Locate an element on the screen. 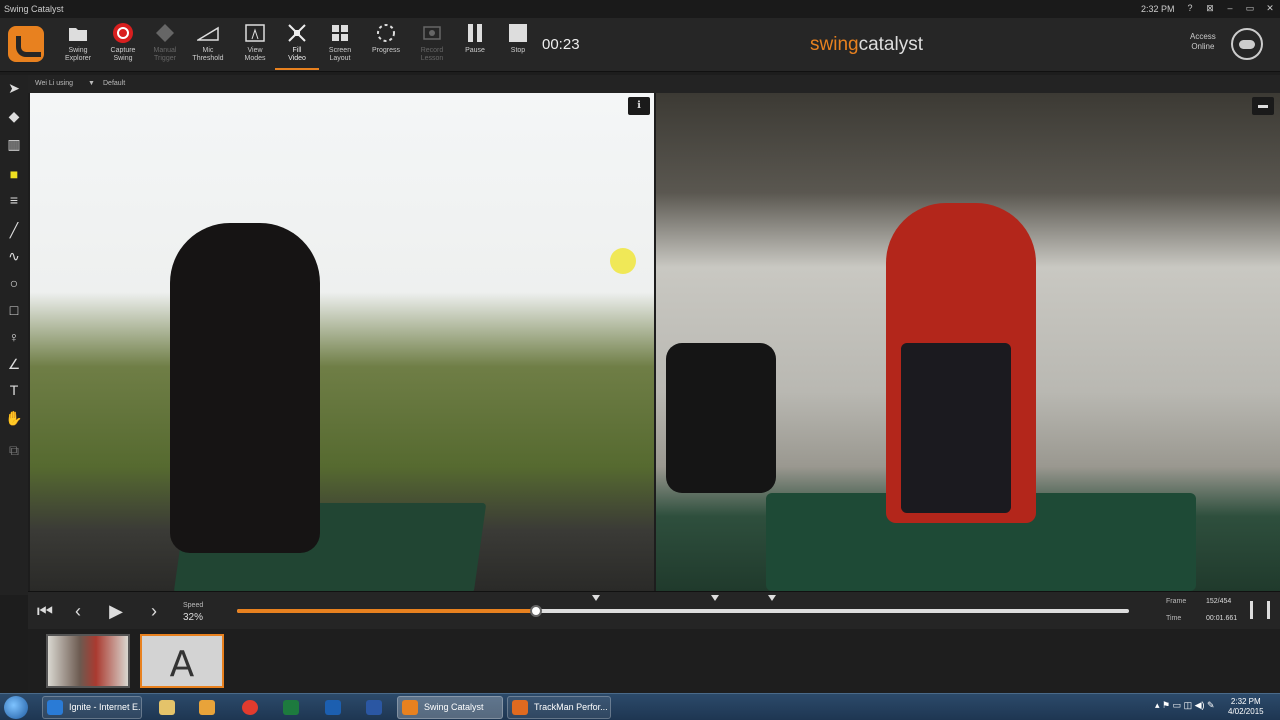 The image size is (1280, 720). maximize-button: ▭ is located at coordinates (1250, 9).